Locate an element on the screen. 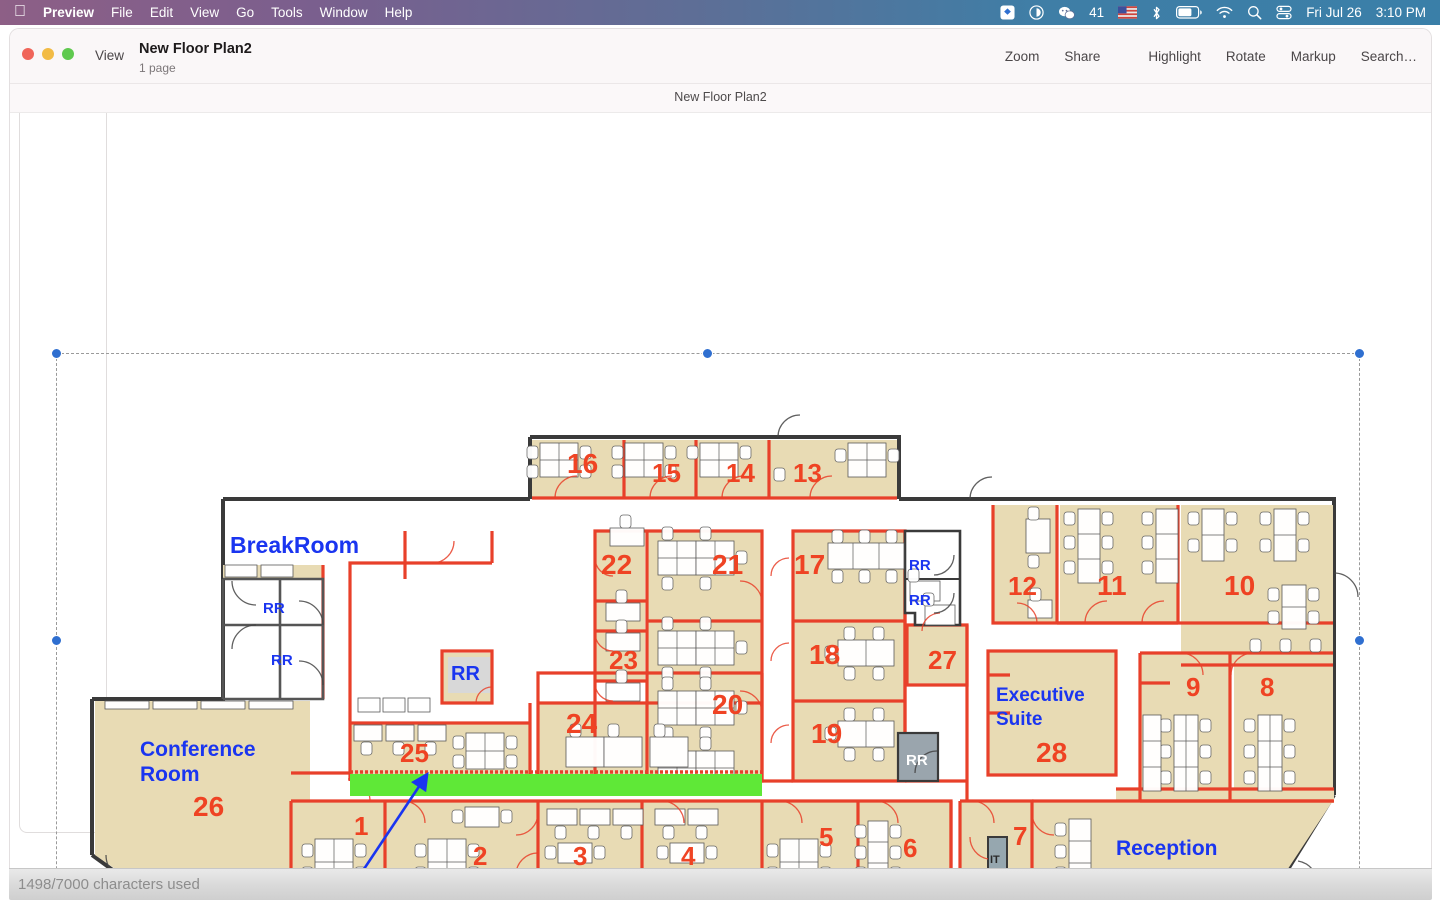 The height and width of the screenshot is (900, 1440). bluetooth-icon is located at coordinates (1156, 13).